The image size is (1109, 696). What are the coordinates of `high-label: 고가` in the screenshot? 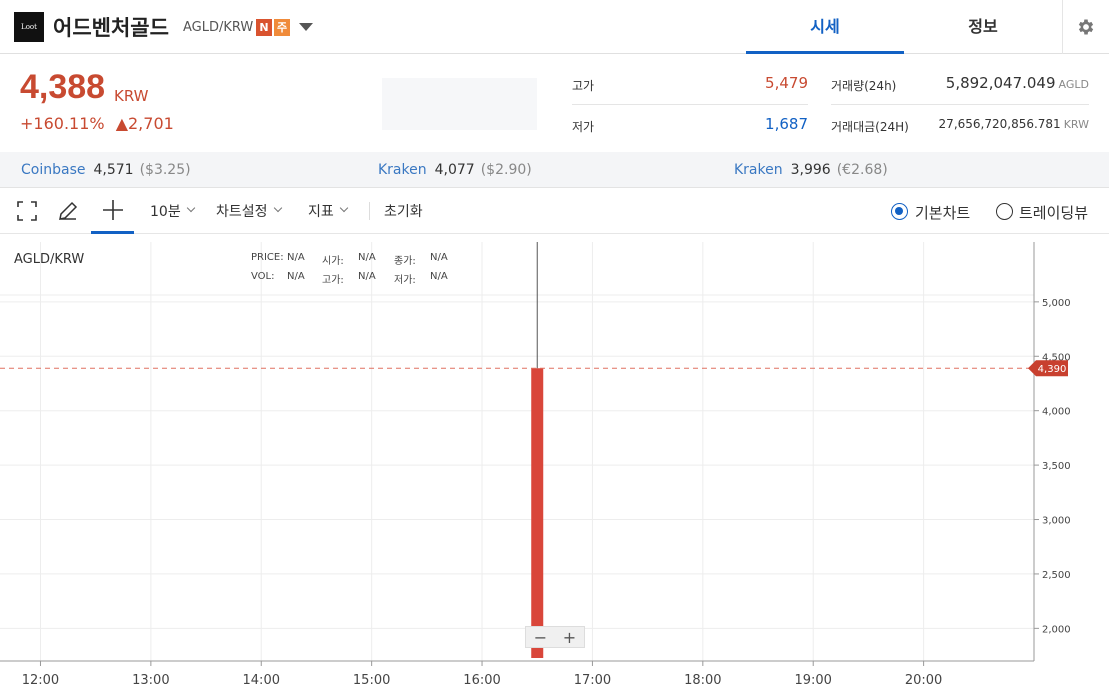 It's located at (583, 86).